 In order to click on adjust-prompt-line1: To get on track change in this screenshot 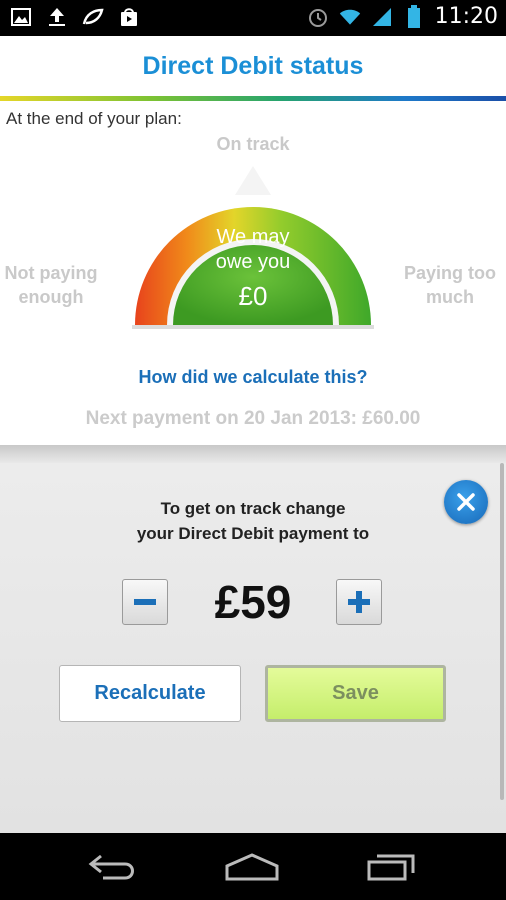, I will do `click(253, 508)`.